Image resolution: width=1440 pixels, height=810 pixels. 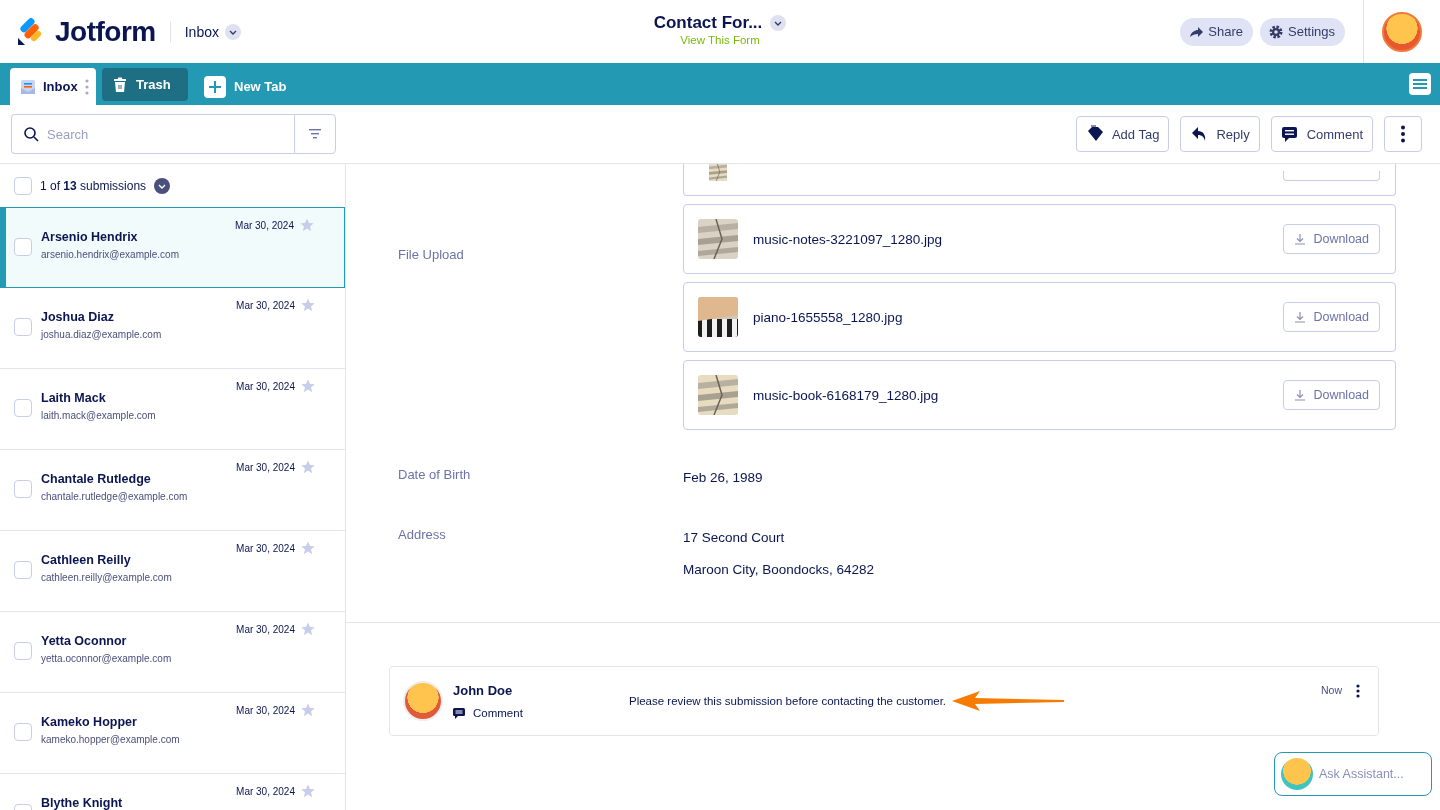 I want to click on section-dropdown: Inbox, so click(x=212, y=31).